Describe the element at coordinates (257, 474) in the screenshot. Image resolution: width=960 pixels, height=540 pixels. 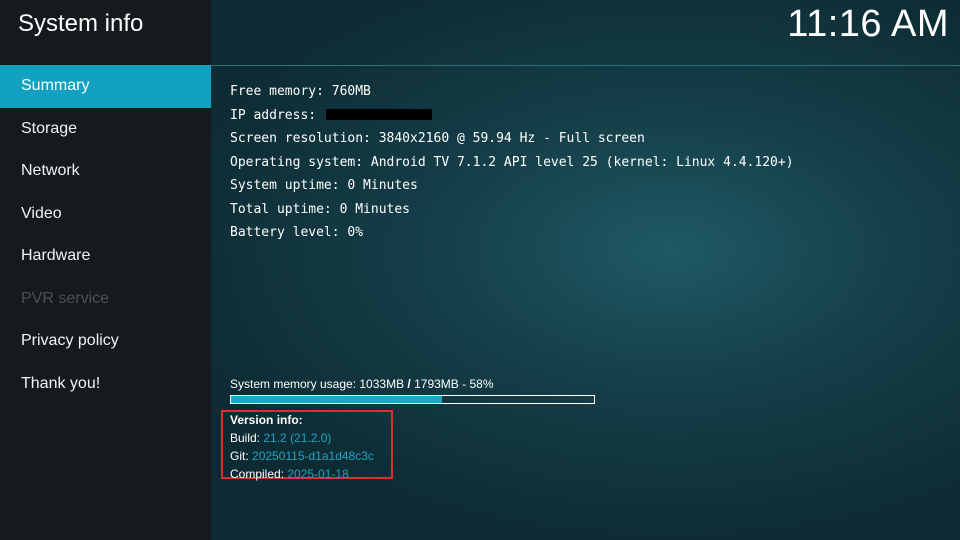
I see `compiled-label: Compiled:` at that location.